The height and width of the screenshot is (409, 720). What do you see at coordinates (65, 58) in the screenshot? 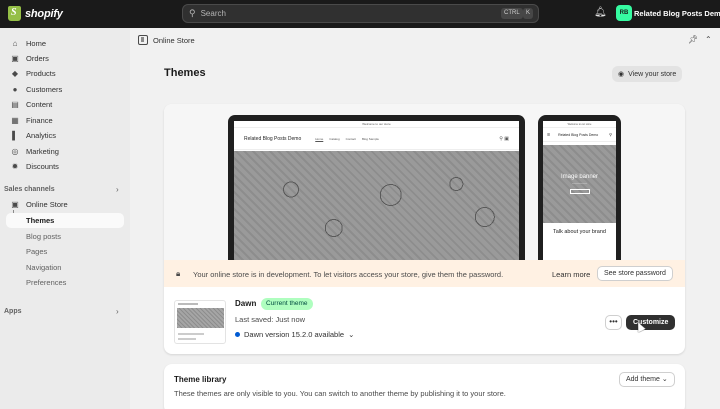
I see `sidebar-item-orders: ▣ Orders` at bounding box center [65, 58].